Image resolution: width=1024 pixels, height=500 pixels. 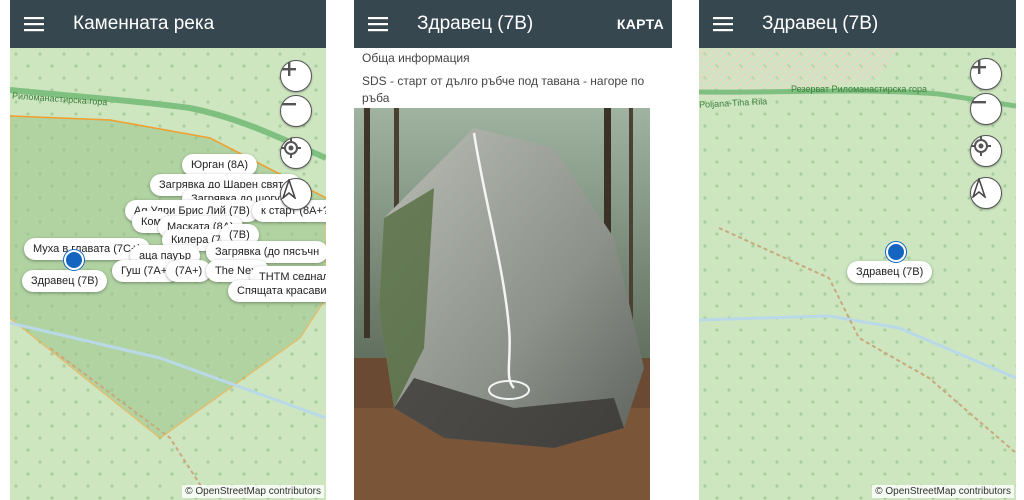 I want to click on info-heading: Обща информация, so click(x=416, y=58).